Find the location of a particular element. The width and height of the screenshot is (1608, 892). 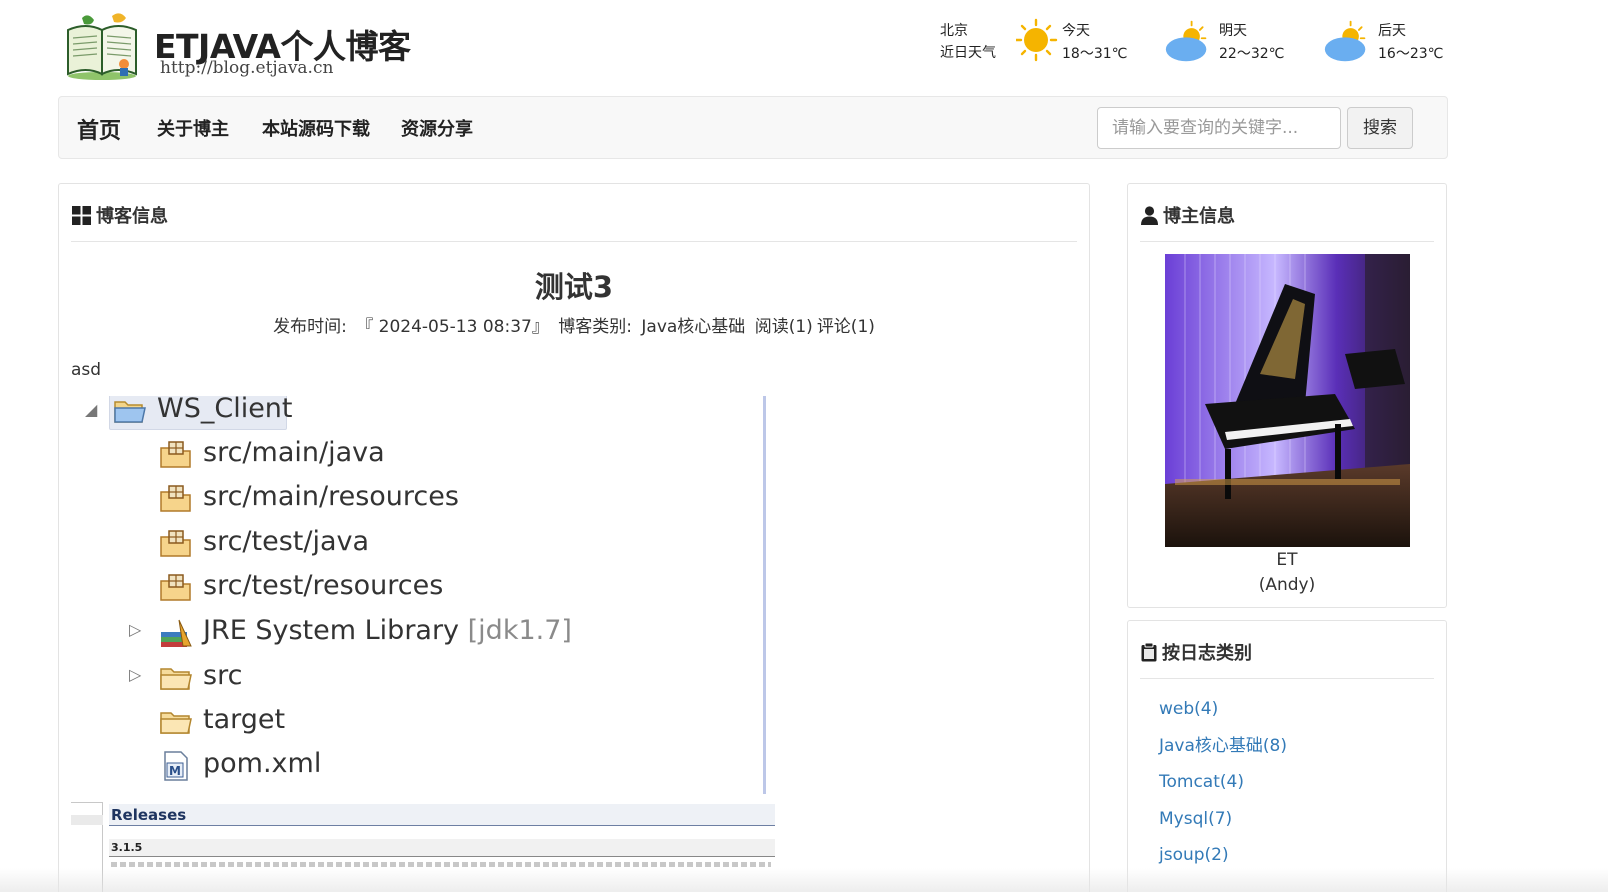

jre-label: JRE System Library is located at coordinates (331, 630).